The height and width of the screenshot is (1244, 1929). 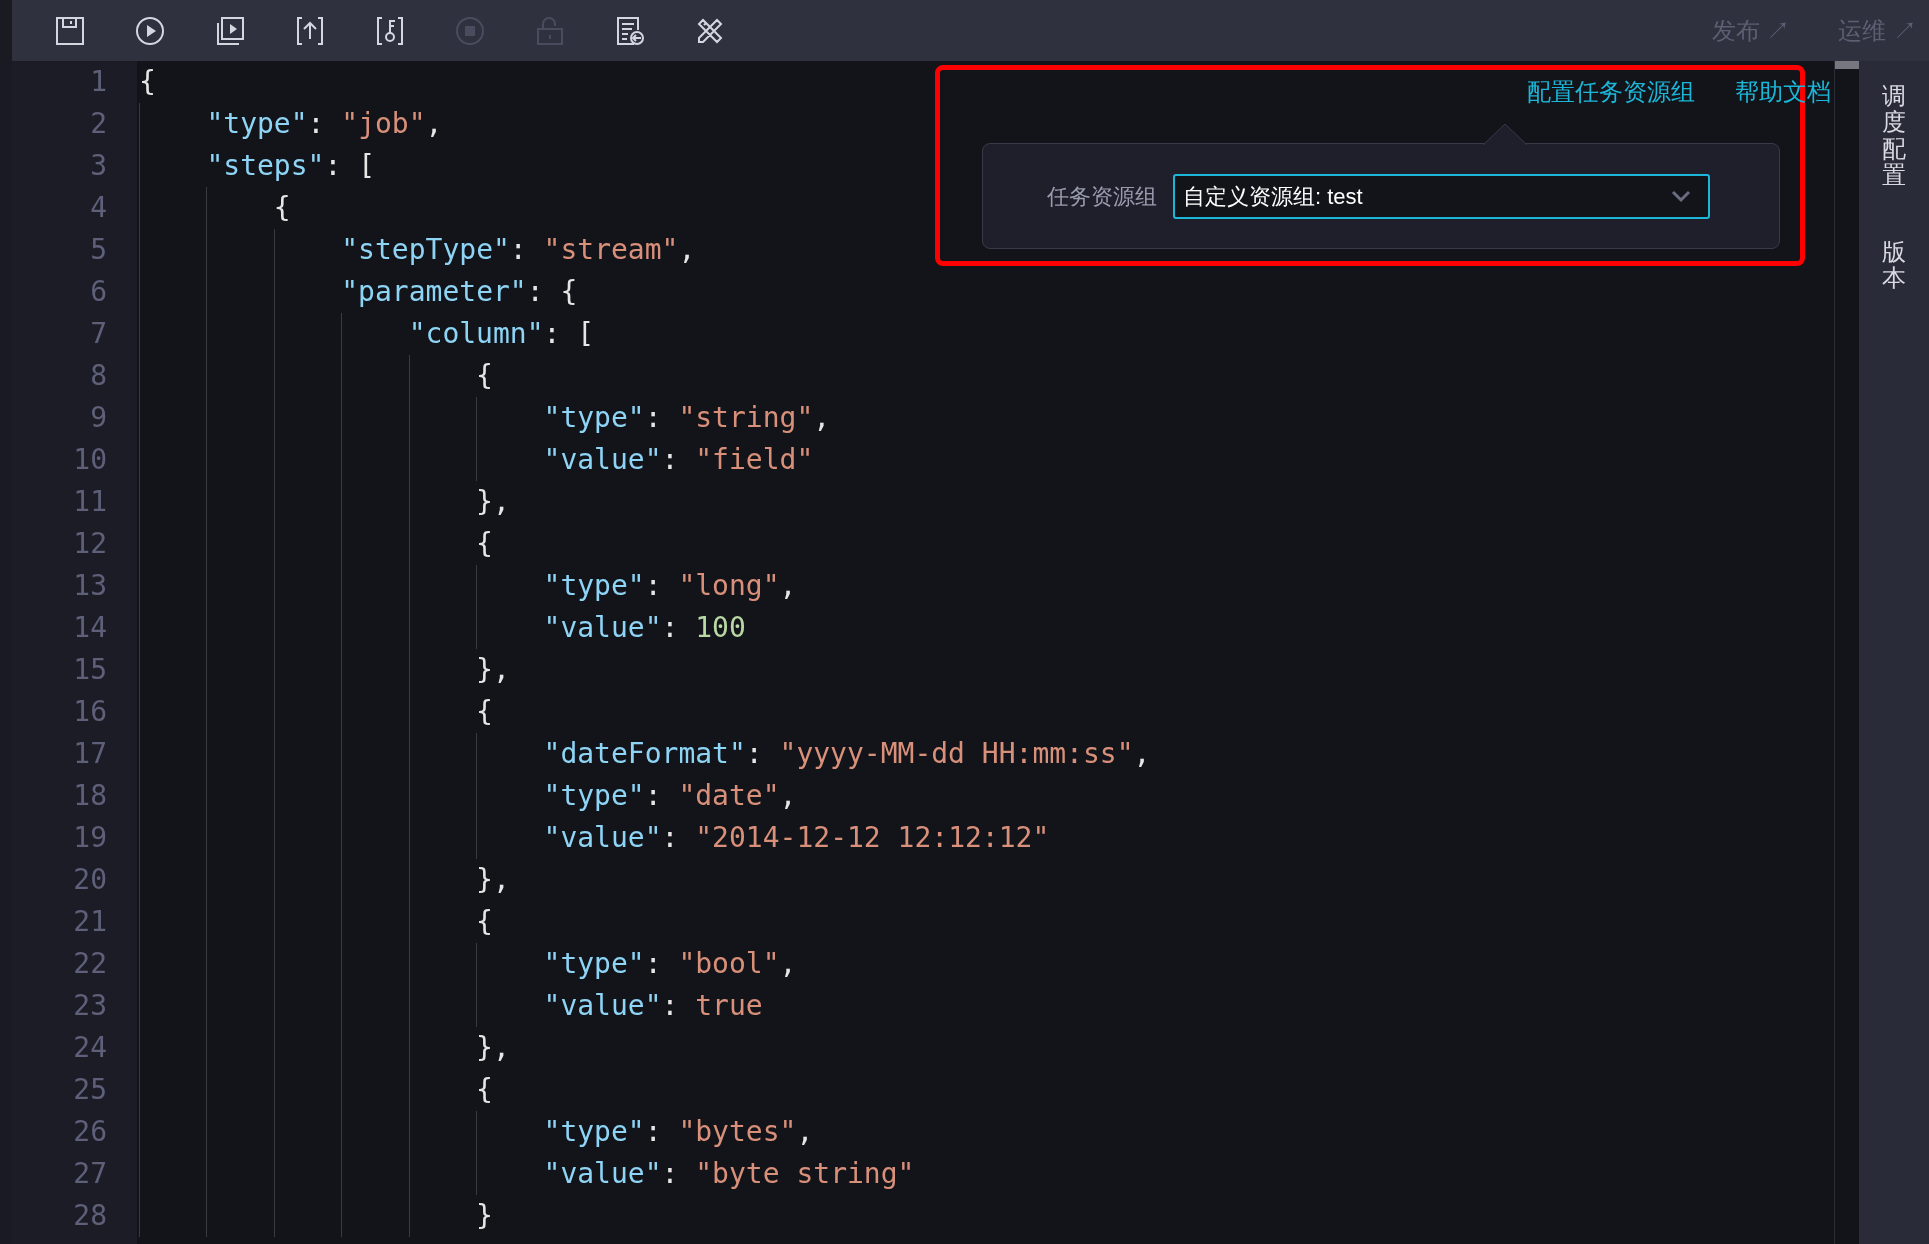 I want to click on line-number: 14, so click(x=90, y=628).